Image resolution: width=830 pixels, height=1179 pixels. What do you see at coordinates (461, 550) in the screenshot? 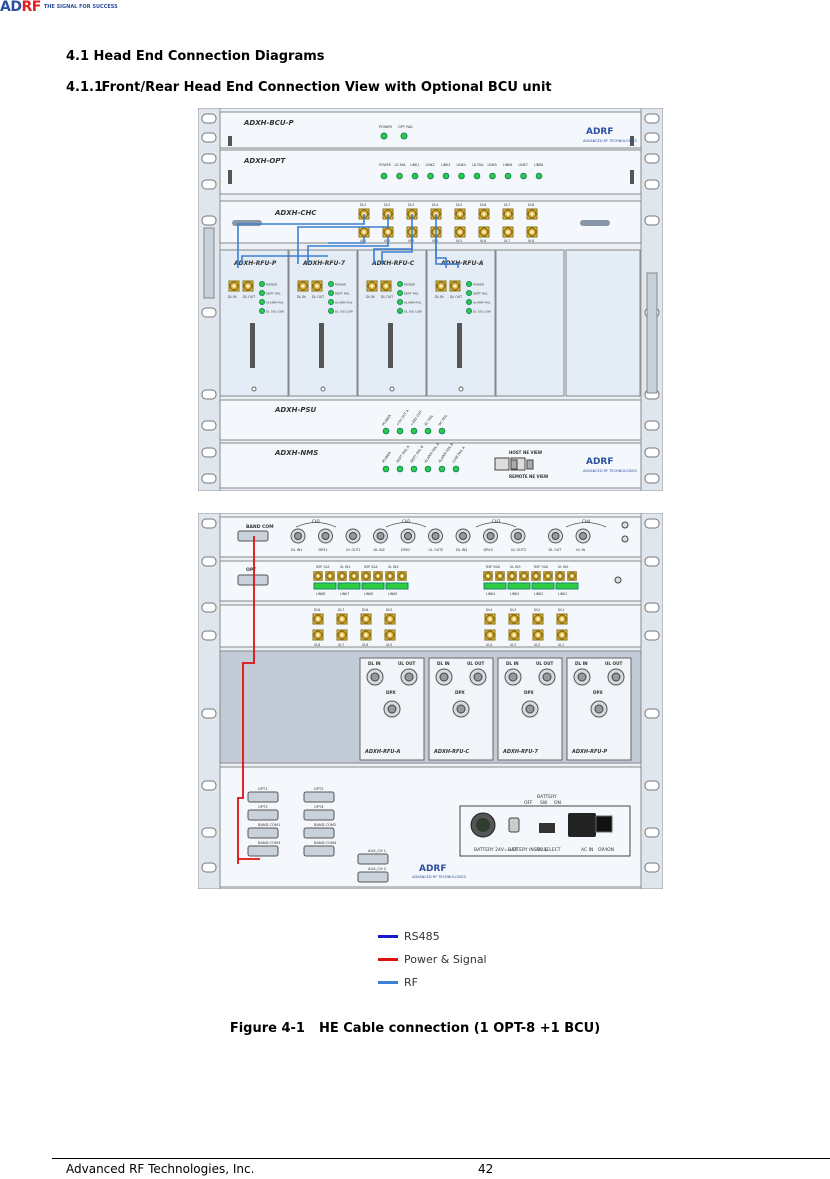
I see `bcu-rear-port-label: DL IN3` at bounding box center [461, 550].